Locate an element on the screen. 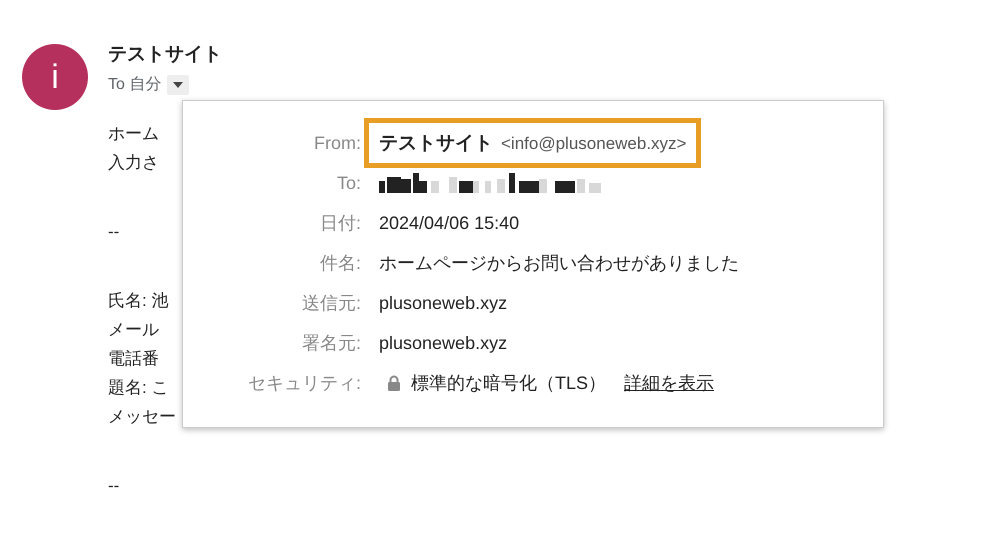  details-toggle-button is located at coordinates (178, 84).